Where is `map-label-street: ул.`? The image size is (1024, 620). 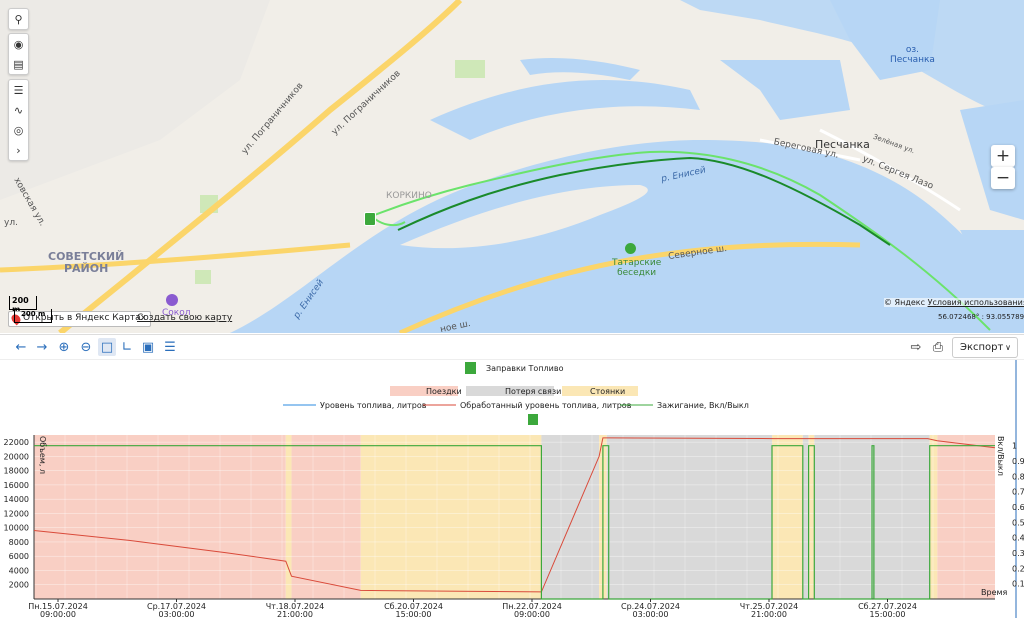 map-label-street: ул. is located at coordinates (11, 223).